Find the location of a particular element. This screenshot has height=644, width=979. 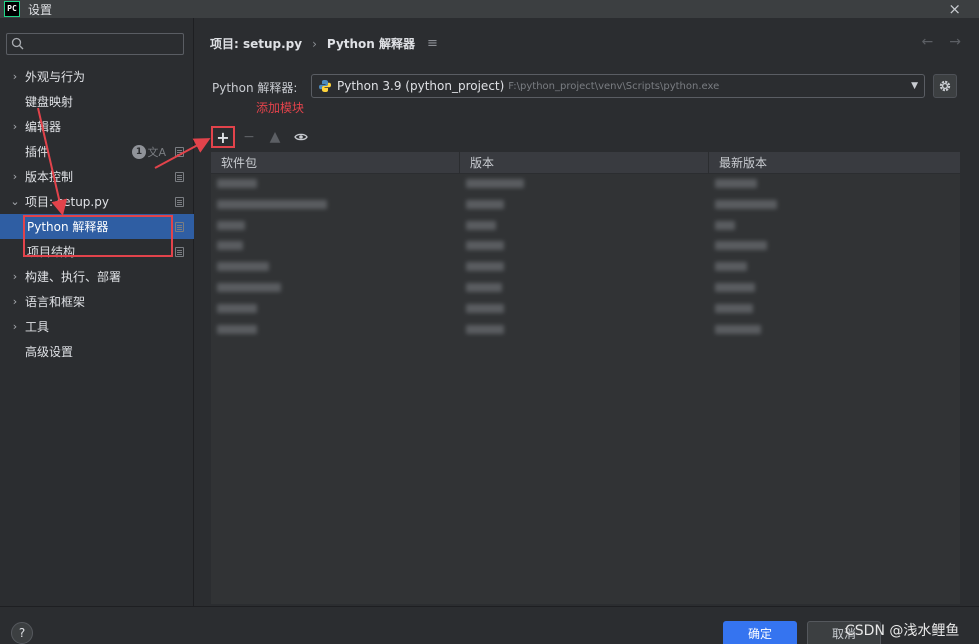

sidebar-item-build: › 构建、执行、部署 is located at coordinates (97, 276).